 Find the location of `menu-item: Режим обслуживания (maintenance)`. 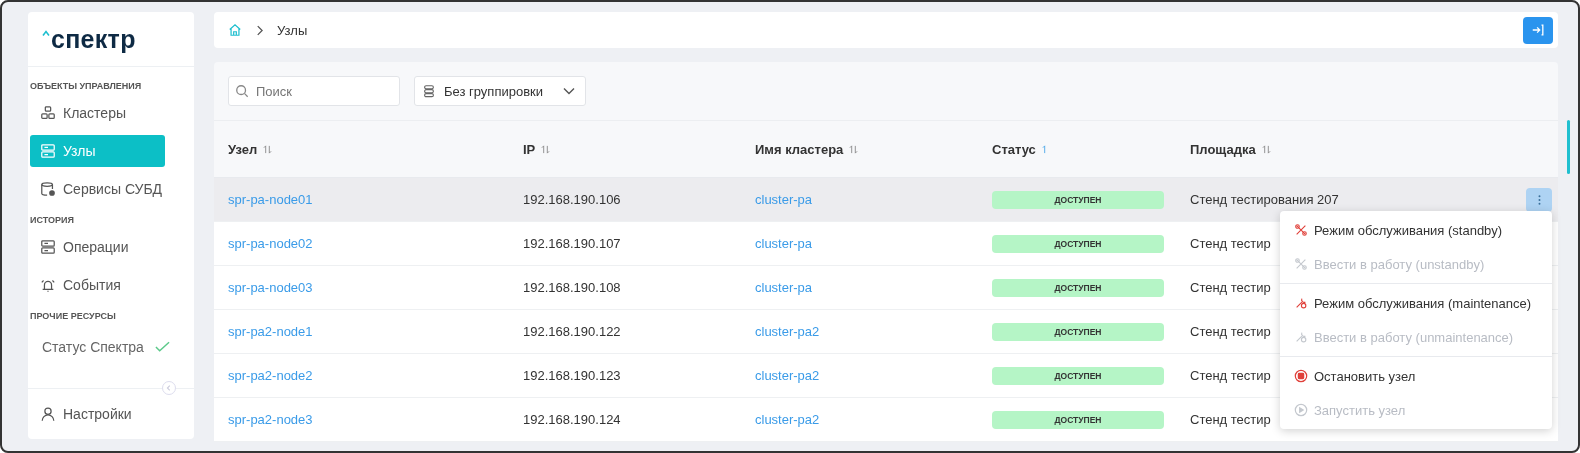

menu-item: Режим обслуживания (maintenance) is located at coordinates (1416, 303).